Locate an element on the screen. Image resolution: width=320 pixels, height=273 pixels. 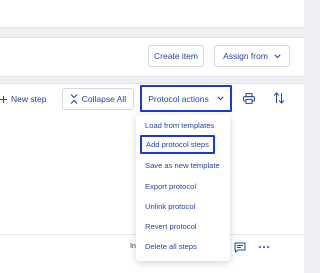
create-item-label: Create item is located at coordinates (176, 56).